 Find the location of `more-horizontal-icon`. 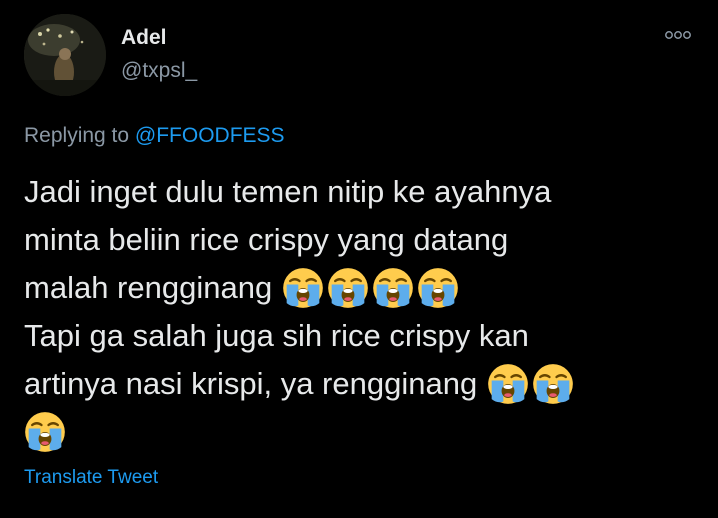

more-horizontal-icon is located at coordinates (678, 35).